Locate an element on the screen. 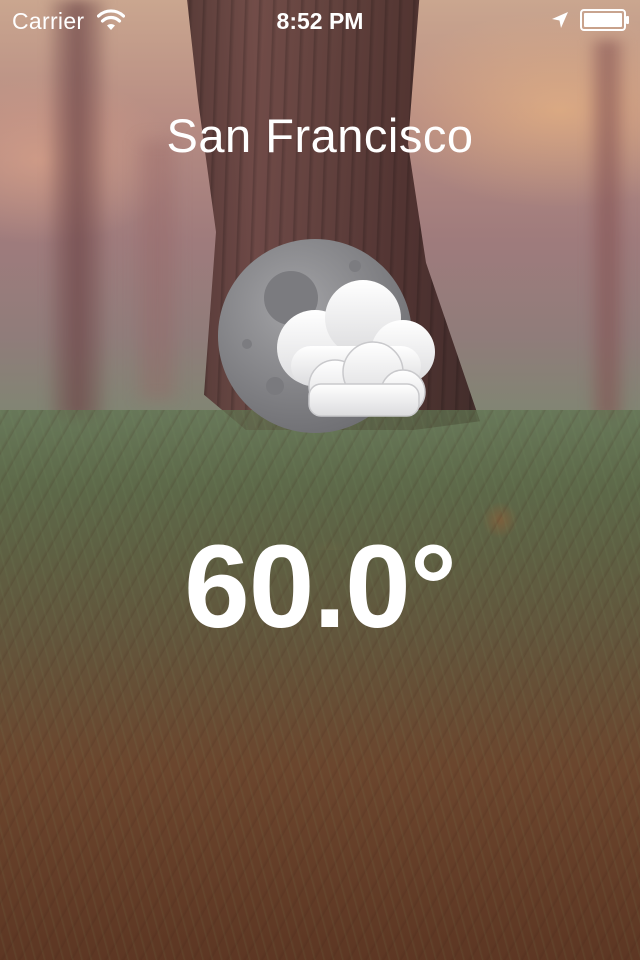 The width and height of the screenshot is (640, 960). clock: 8:52 PM is located at coordinates (320, 21).